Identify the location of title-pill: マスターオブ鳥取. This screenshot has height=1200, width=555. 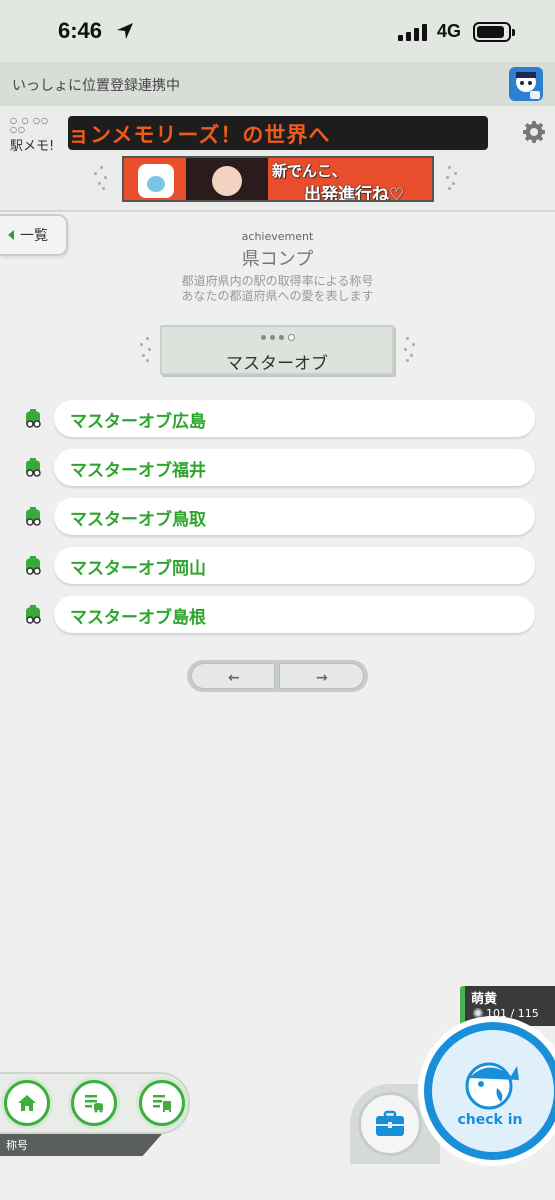
(294, 516).